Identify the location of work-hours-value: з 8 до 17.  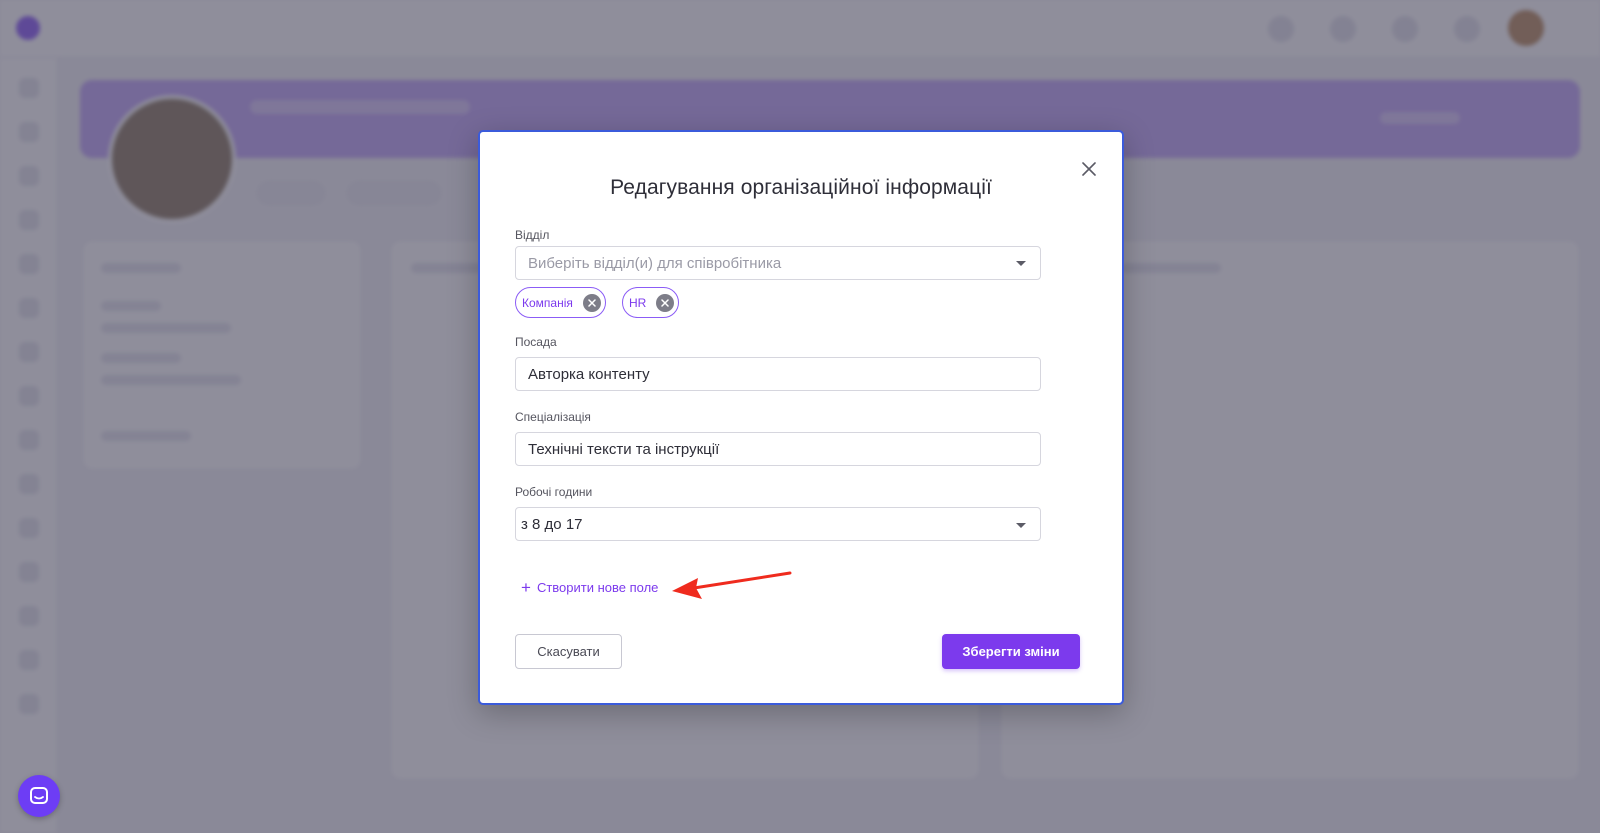
(552, 524).